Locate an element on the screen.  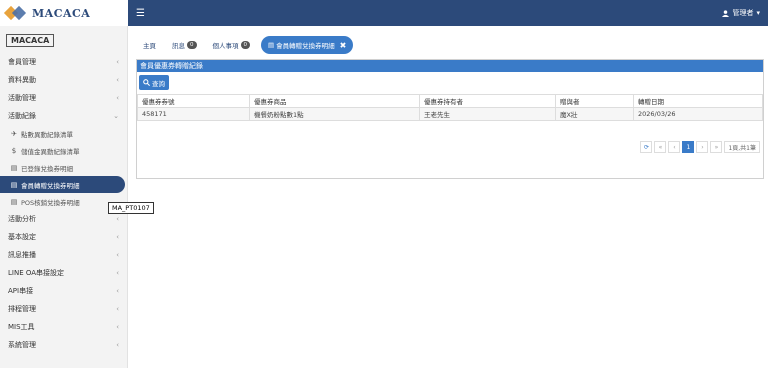
sidebar-item-label: 活動紀錄 is located at coordinates (22, 116).